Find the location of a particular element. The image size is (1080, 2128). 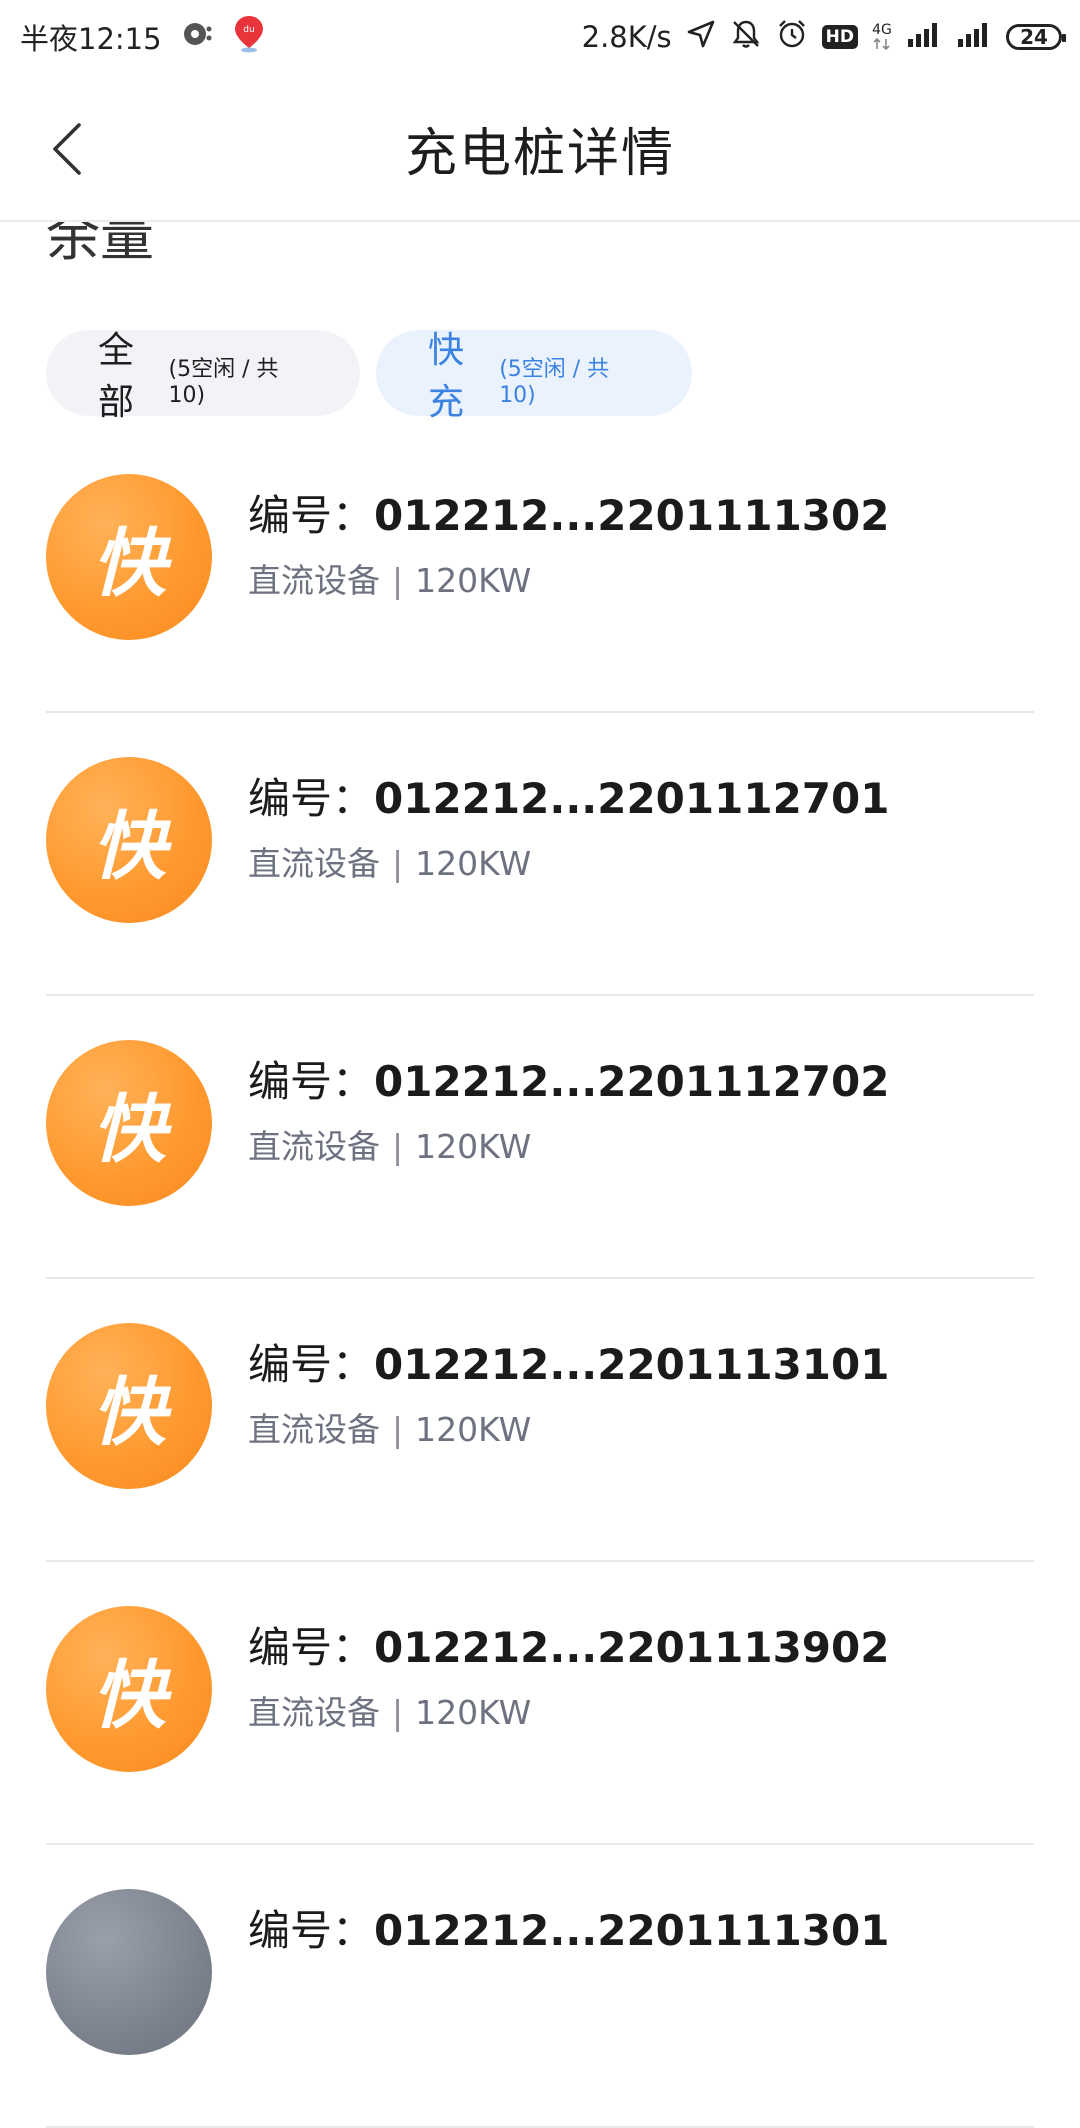

pile-list-item: 快 编号：012212...2201113101 直流设备 | 120KW is located at coordinates (540, 1420).